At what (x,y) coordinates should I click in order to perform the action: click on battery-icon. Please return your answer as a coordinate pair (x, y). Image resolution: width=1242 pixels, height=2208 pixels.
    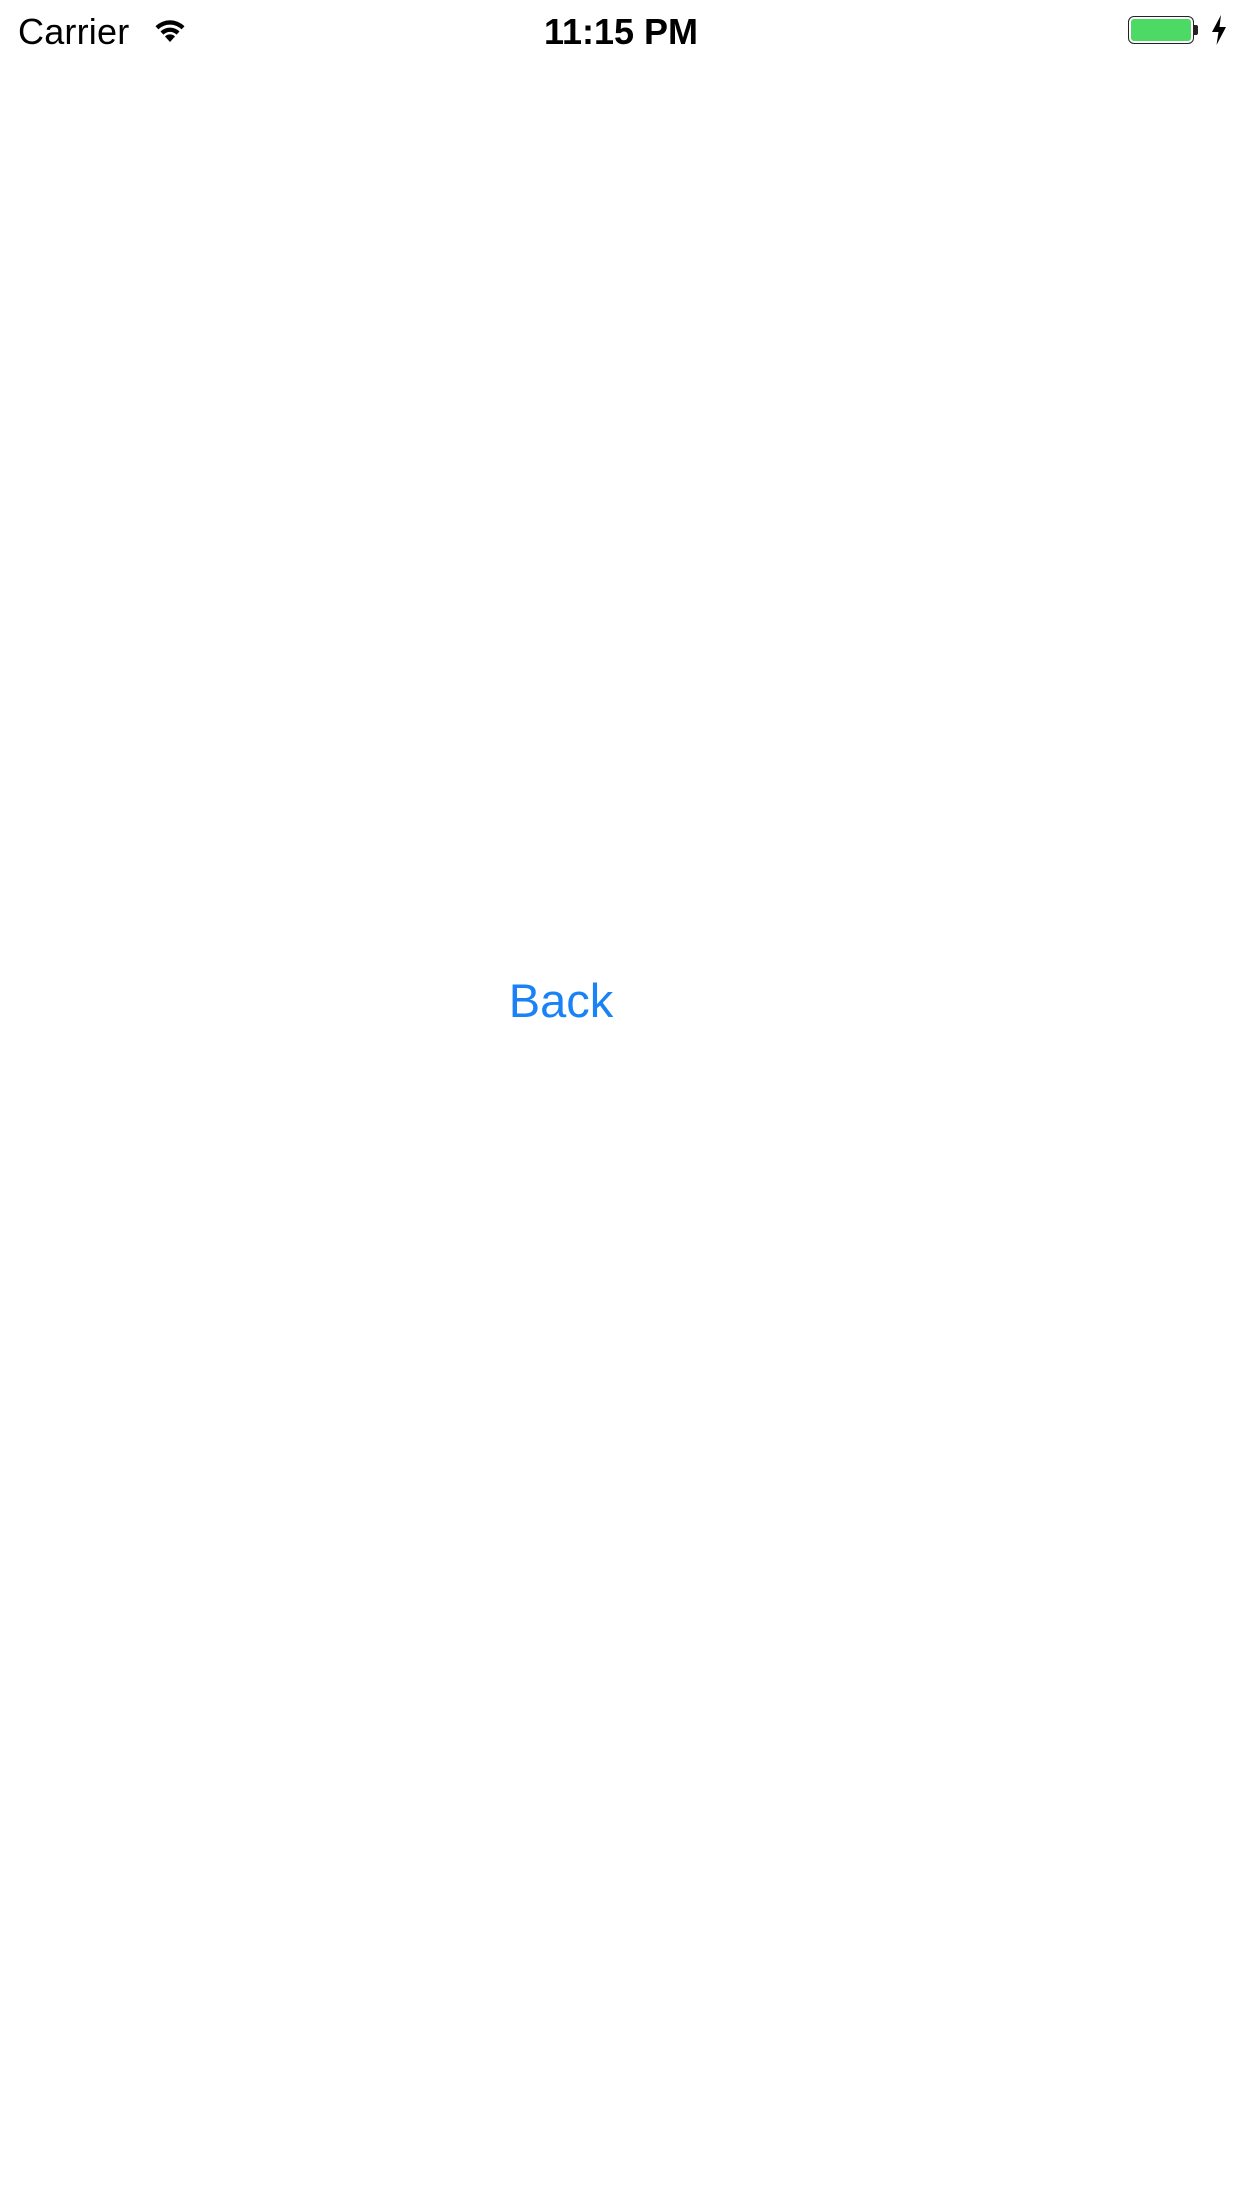
    Looking at the image, I should click on (1165, 31).